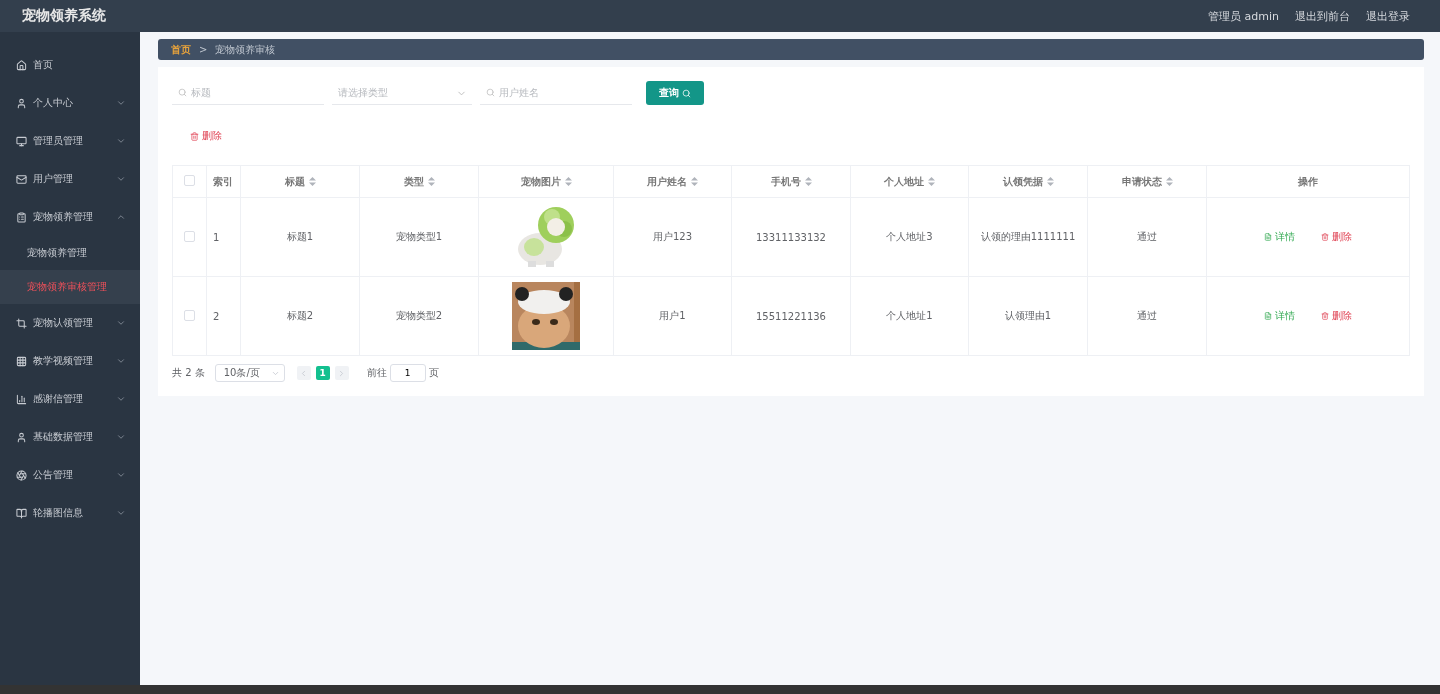 This screenshot has width=1440, height=694. Describe the element at coordinates (70, 141) in the screenshot. I see `sidebar-item: 管理员管理` at that location.